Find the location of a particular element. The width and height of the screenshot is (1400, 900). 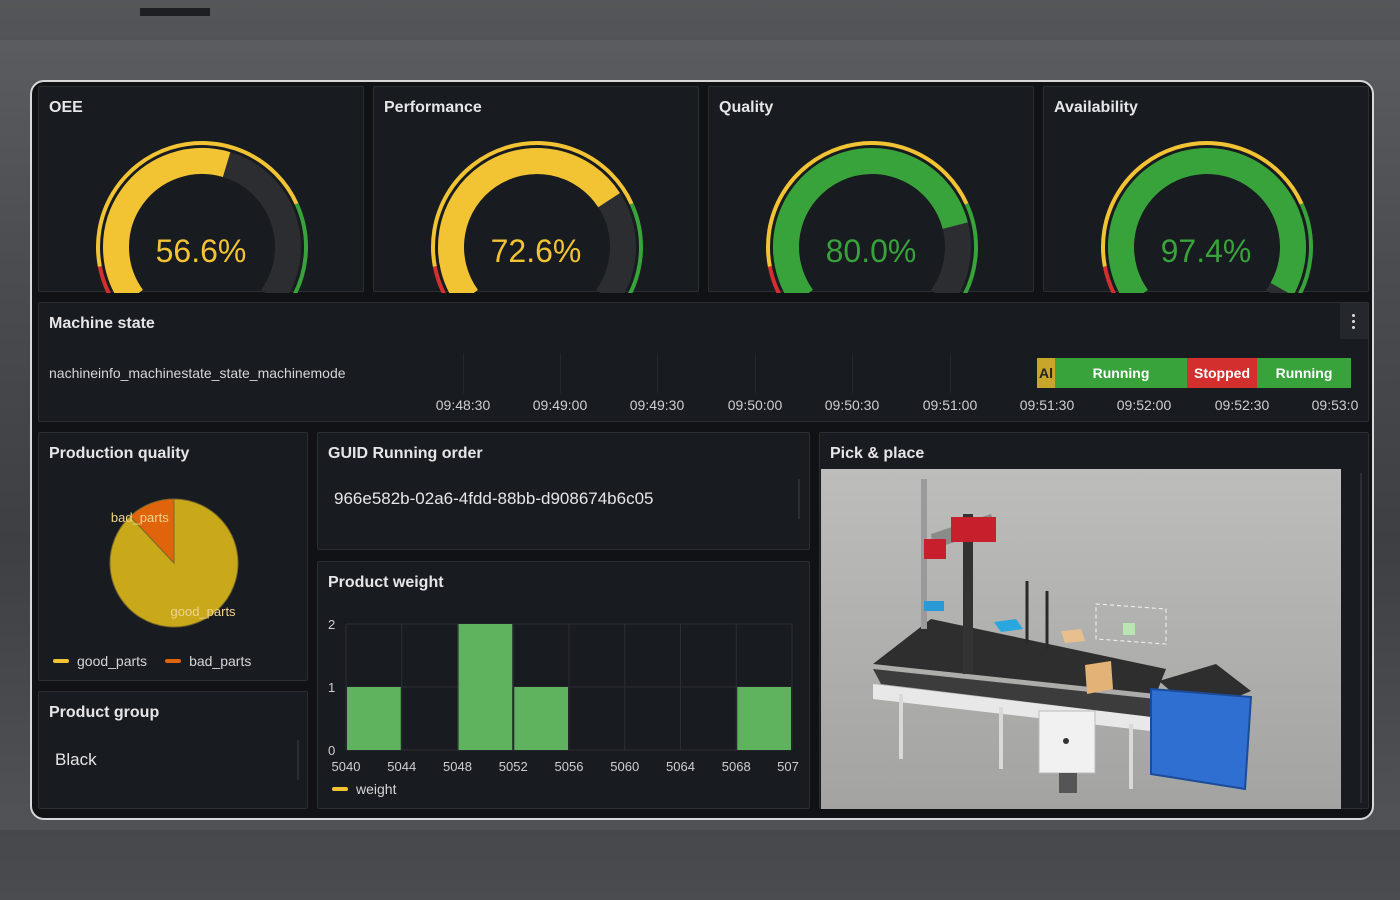

product-group-panel: Product group Black is located at coordinates (173, 750).